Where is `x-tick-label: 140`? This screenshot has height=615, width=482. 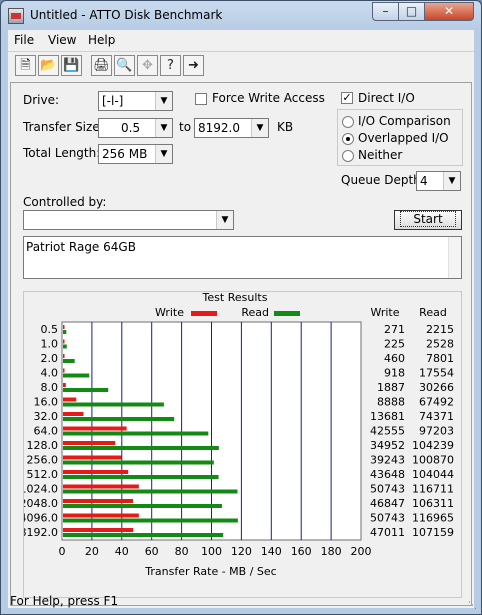 x-tick-label: 140 is located at coordinates (271, 551).